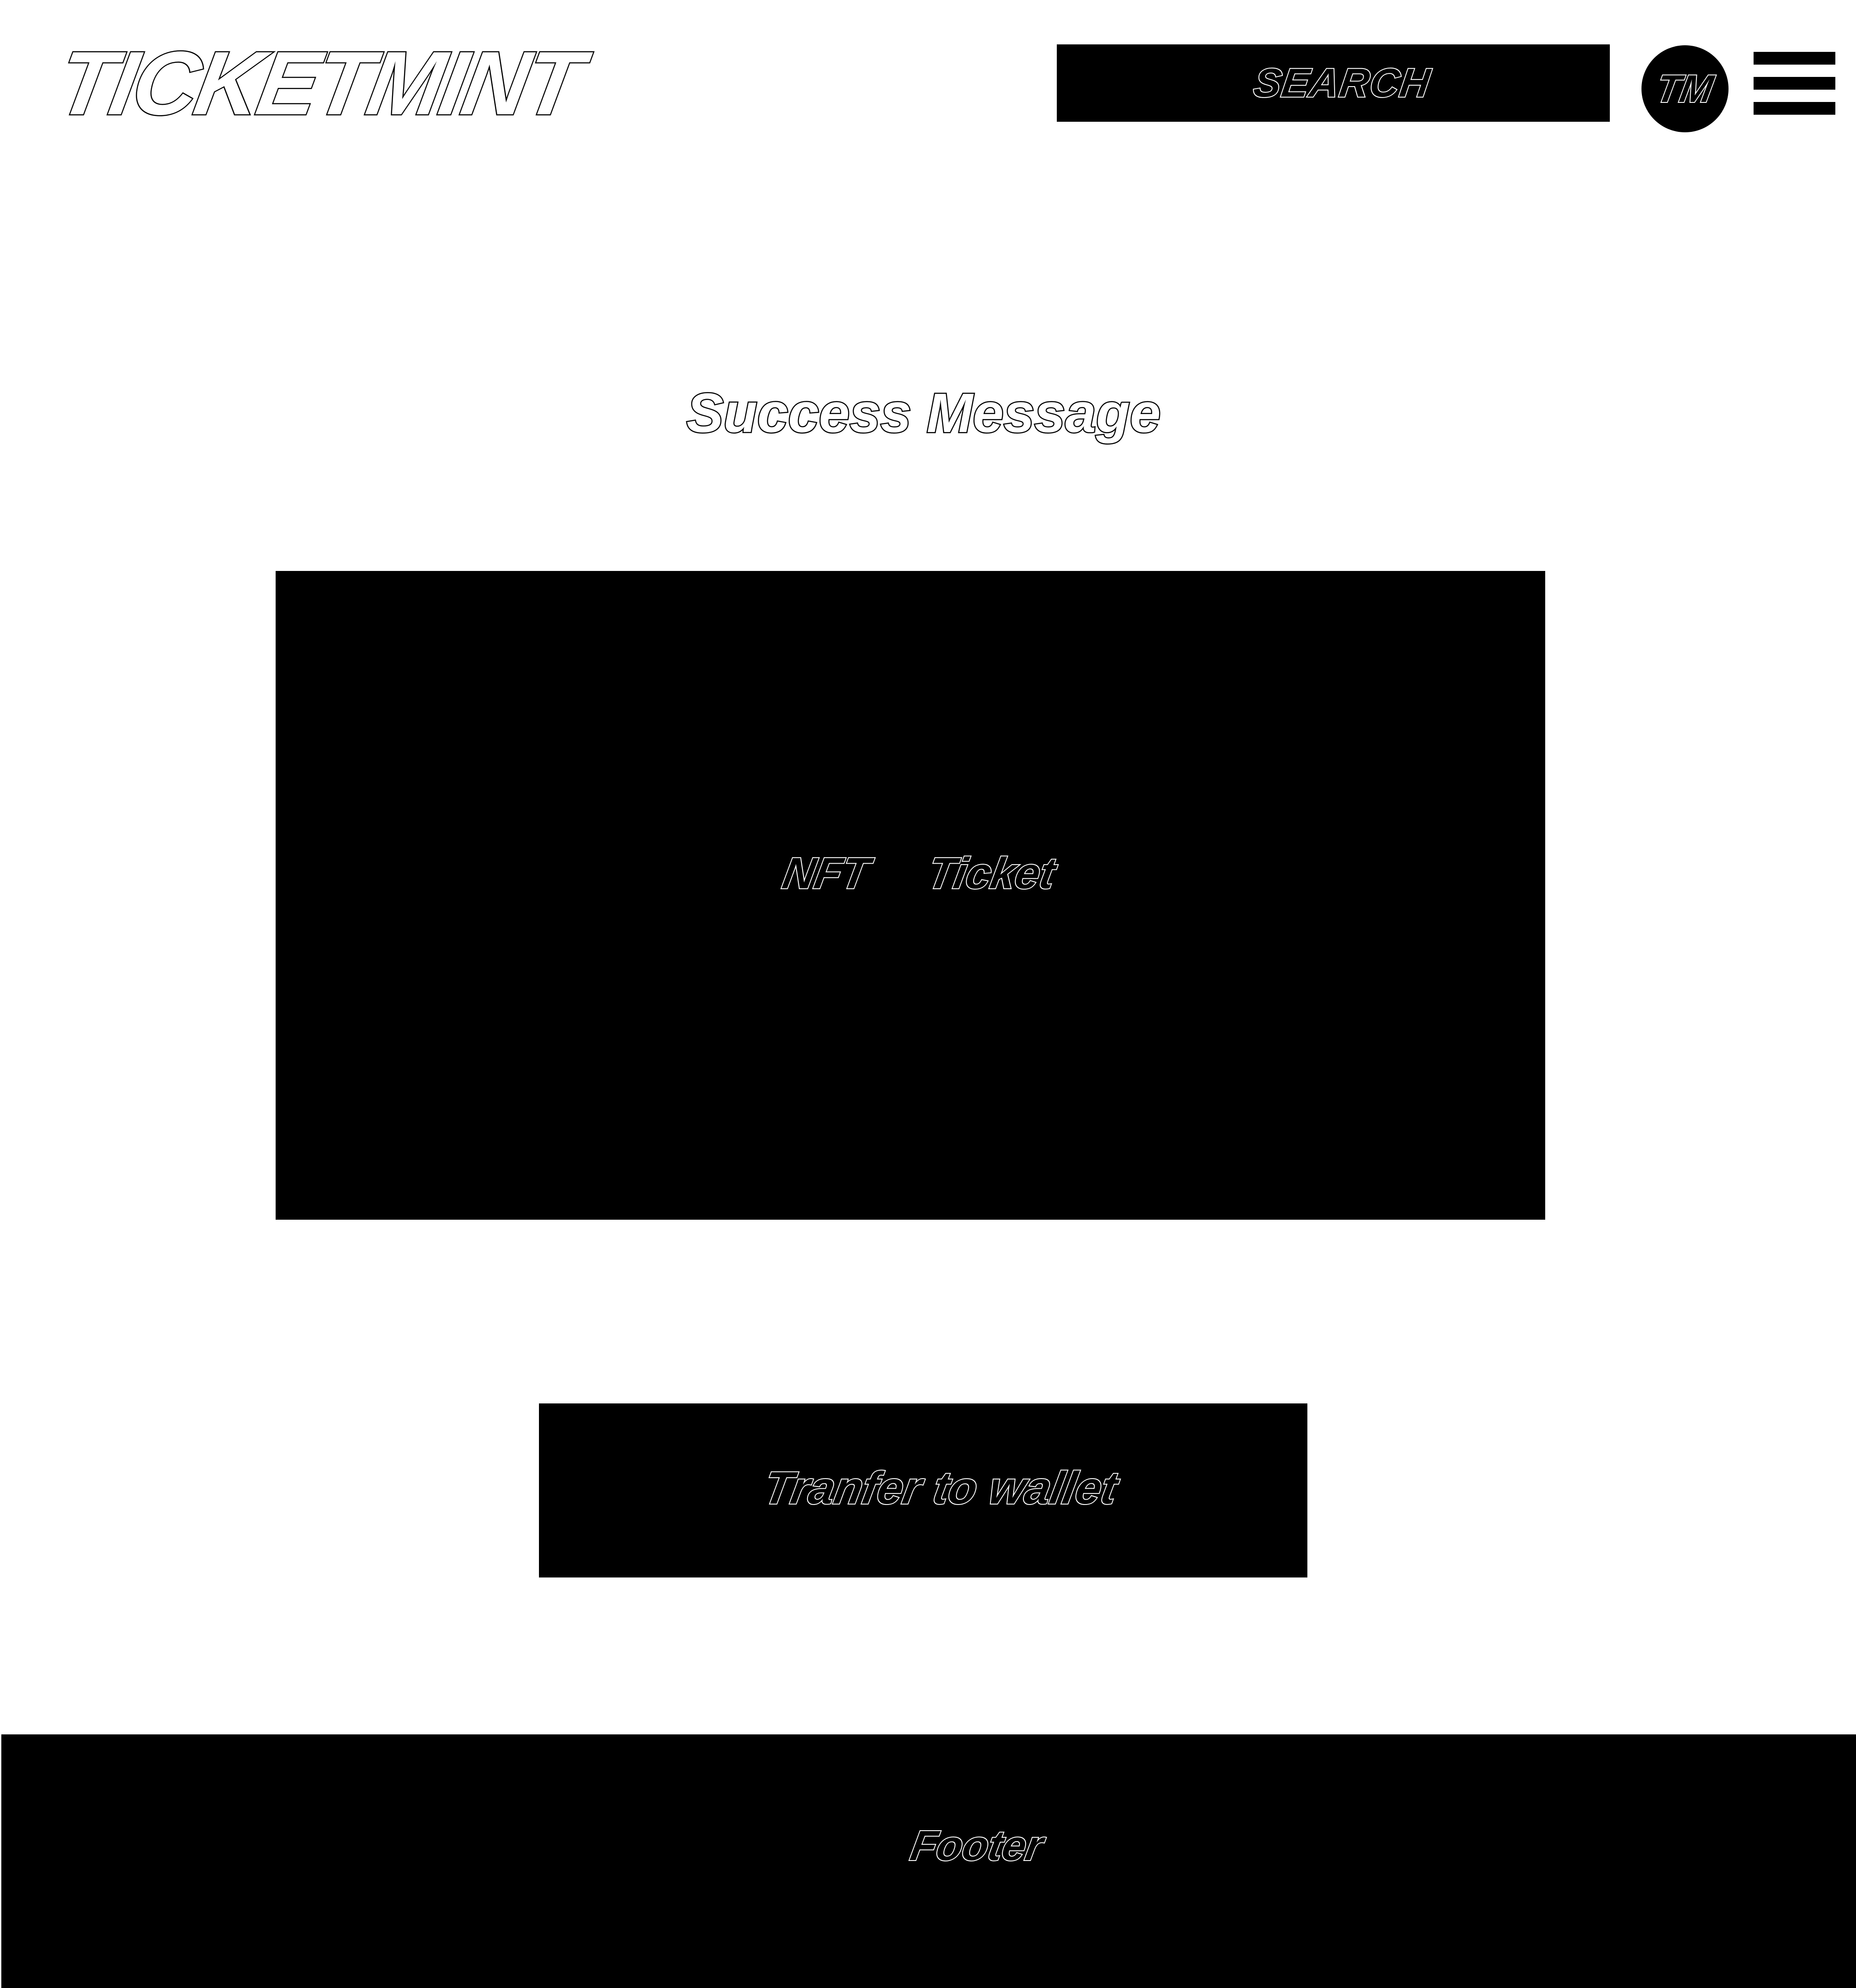 This screenshot has height=1988, width=1856. I want to click on success-message: Success Message, so click(923, 413).